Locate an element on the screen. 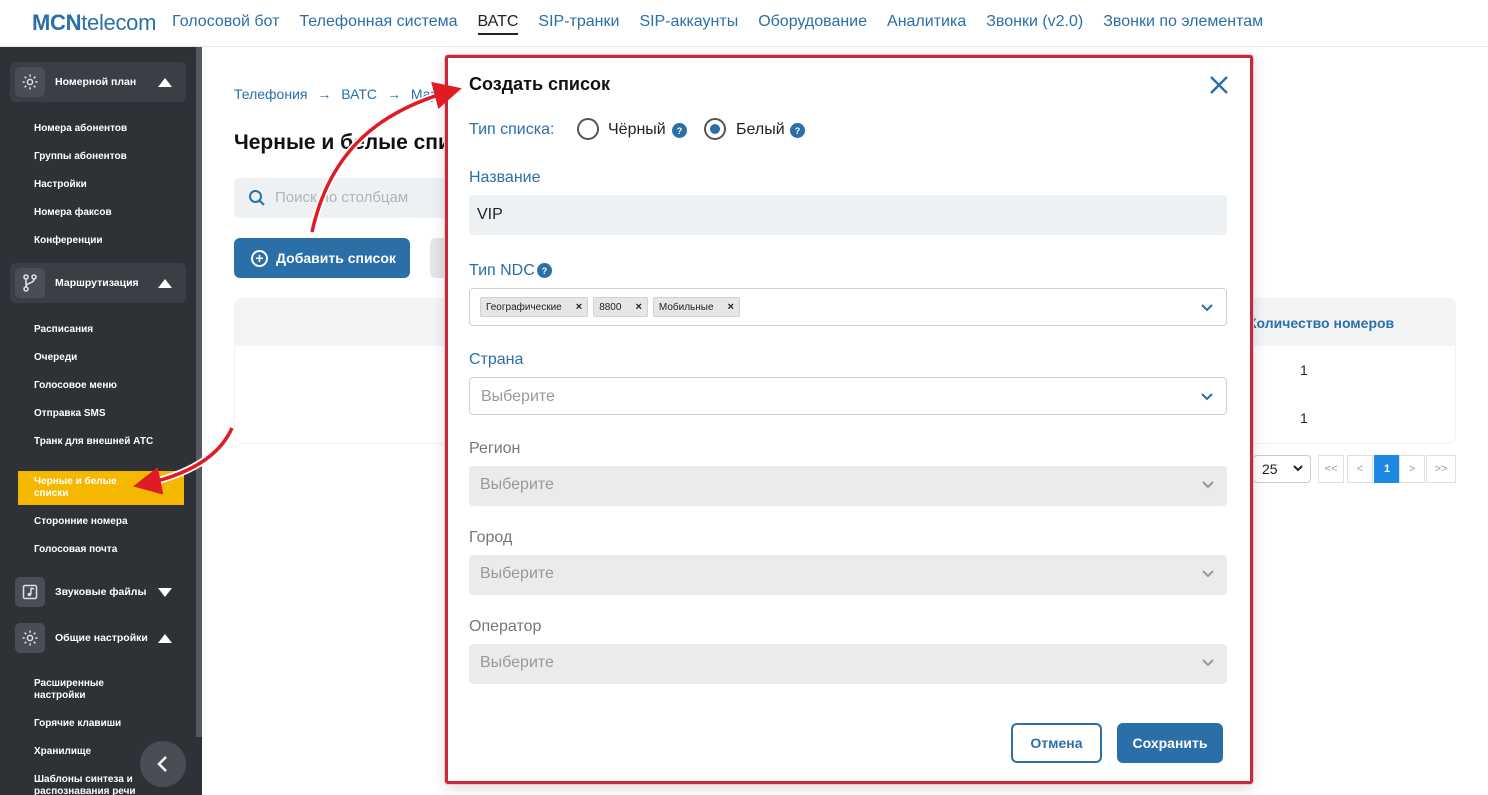 This screenshot has width=1488, height=795. search-field: Поиск по столбцам is located at coordinates (341, 198).